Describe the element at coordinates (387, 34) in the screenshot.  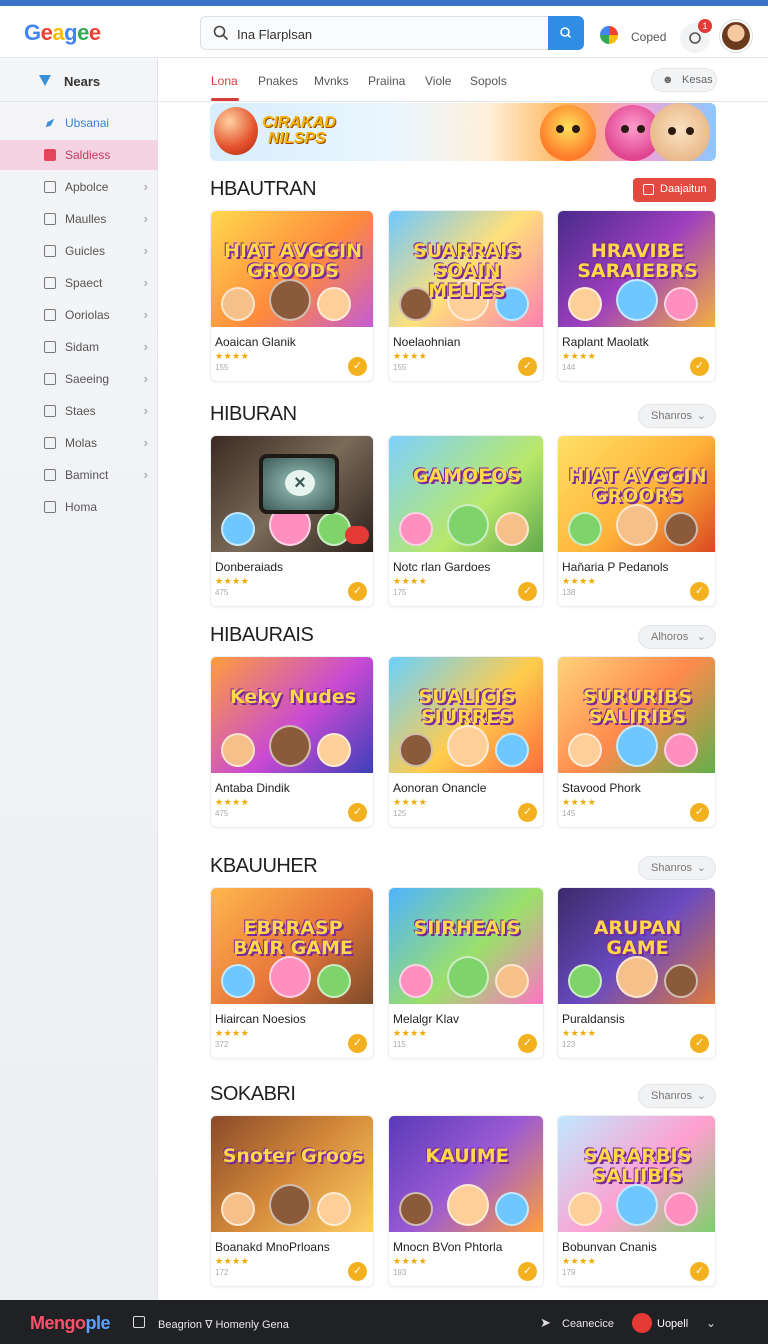
I see `search-input` at that location.